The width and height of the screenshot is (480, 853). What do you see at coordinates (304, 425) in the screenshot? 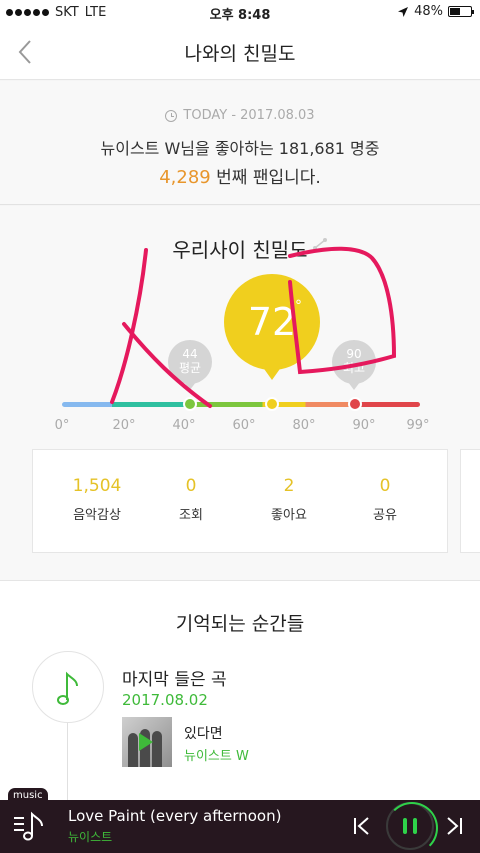
I see `scale-tick: 80°` at bounding box center [304, 425].